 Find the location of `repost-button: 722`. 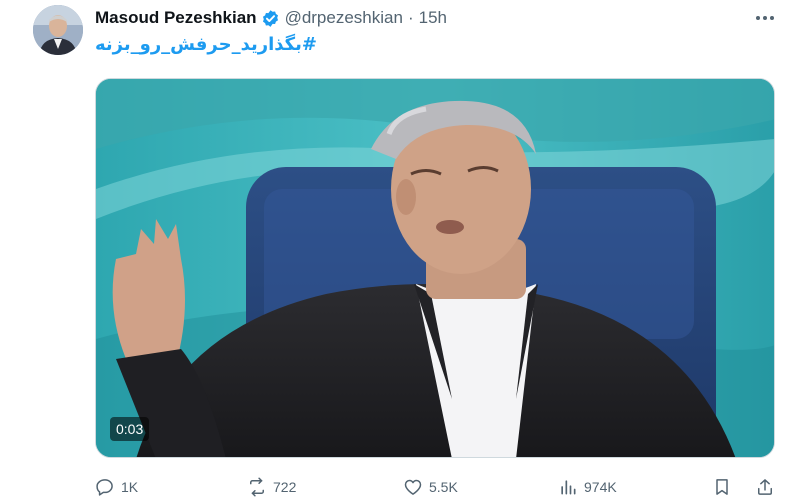

repost-button: 722 is located at coordinates (271, 487).